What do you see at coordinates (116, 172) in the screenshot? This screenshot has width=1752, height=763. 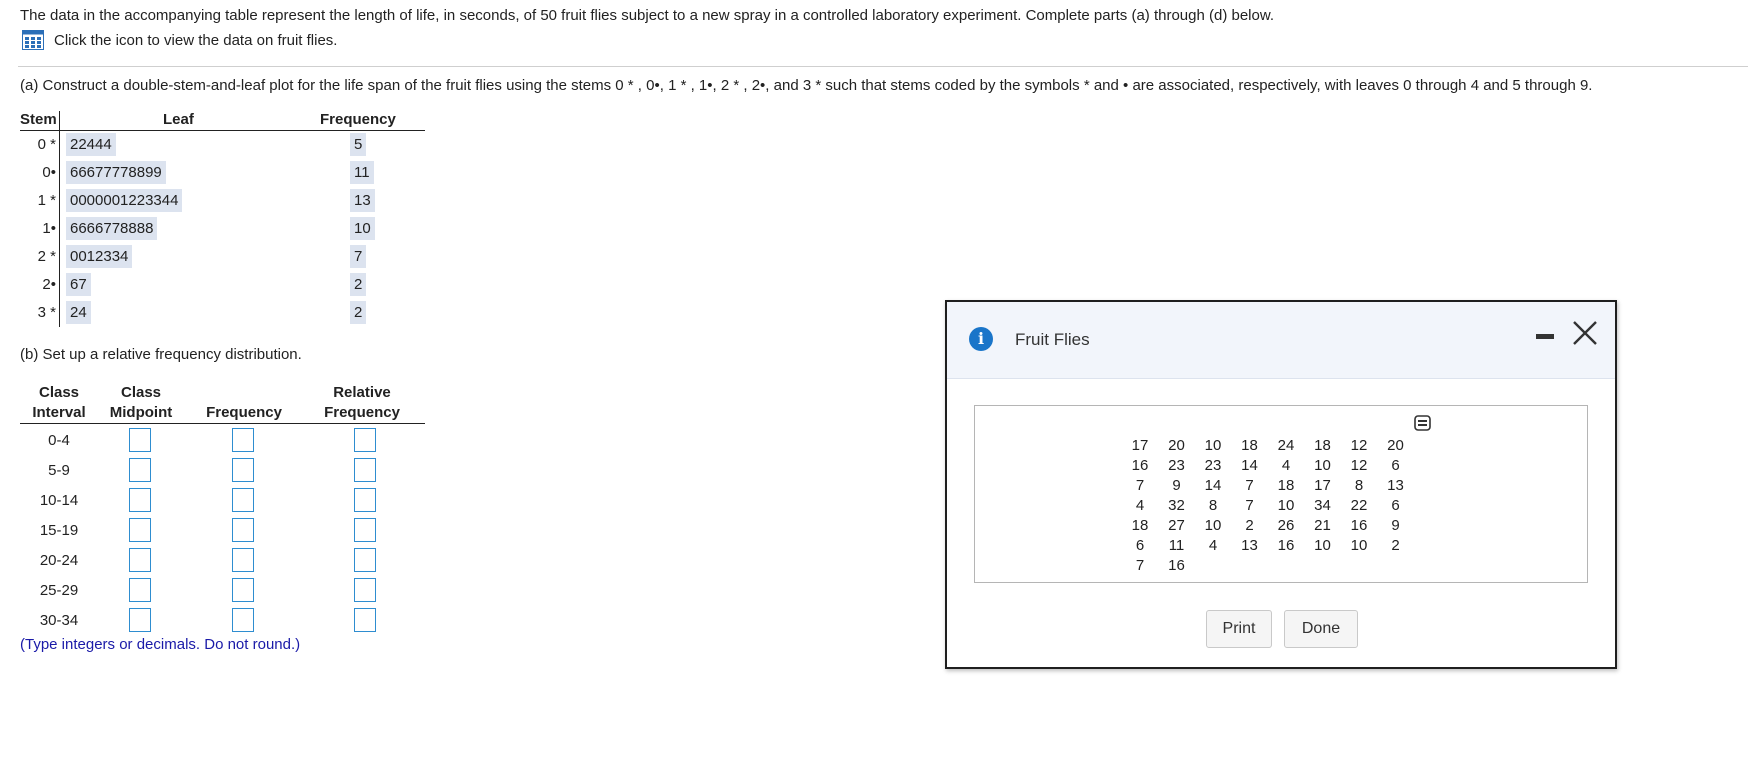 I see `leaf-cell: 66677778899` at bounding box center [116, 172].